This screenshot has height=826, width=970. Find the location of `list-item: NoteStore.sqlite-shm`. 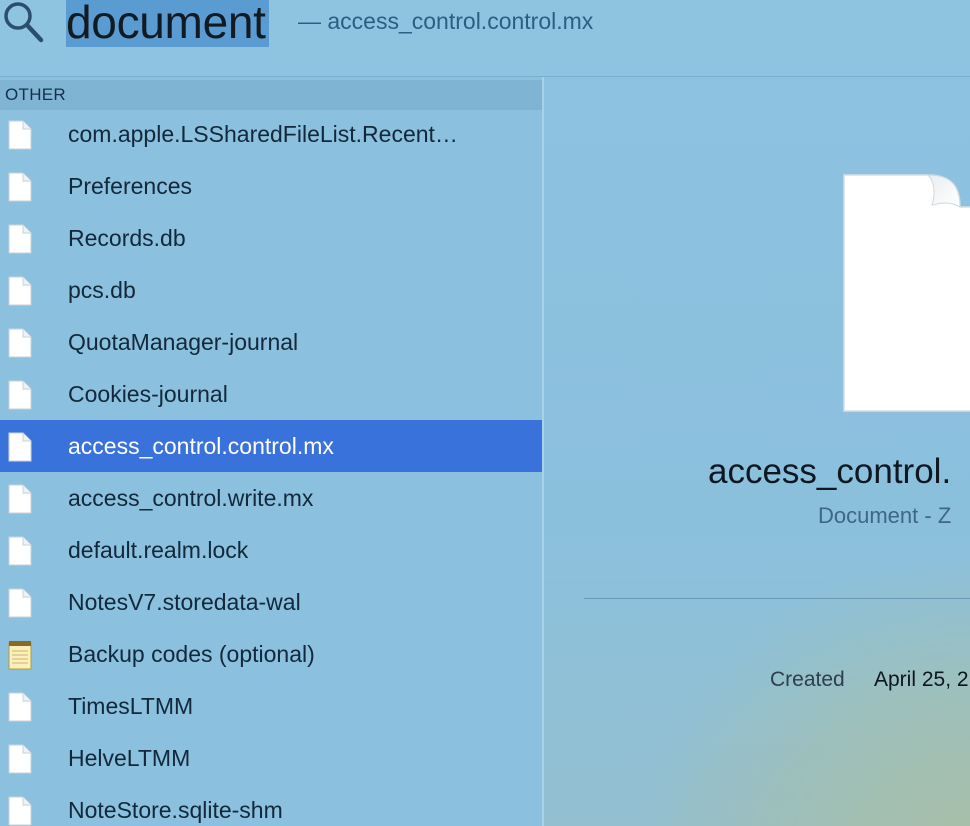

list-item: NoteStore.sqlite-shm is located at coordinates (271, 805).